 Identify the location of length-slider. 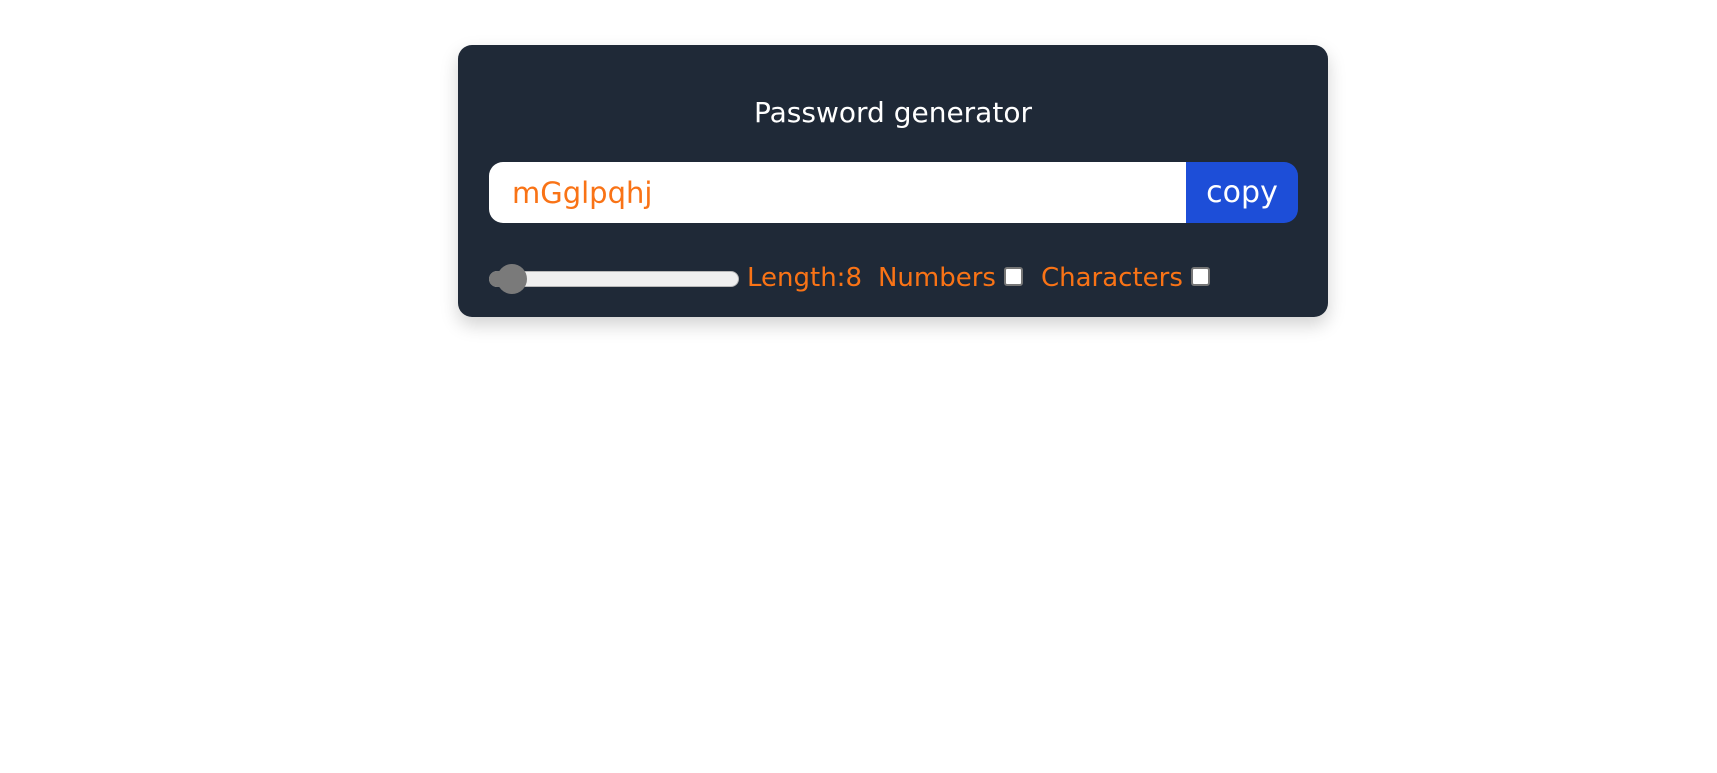
(614, 278).